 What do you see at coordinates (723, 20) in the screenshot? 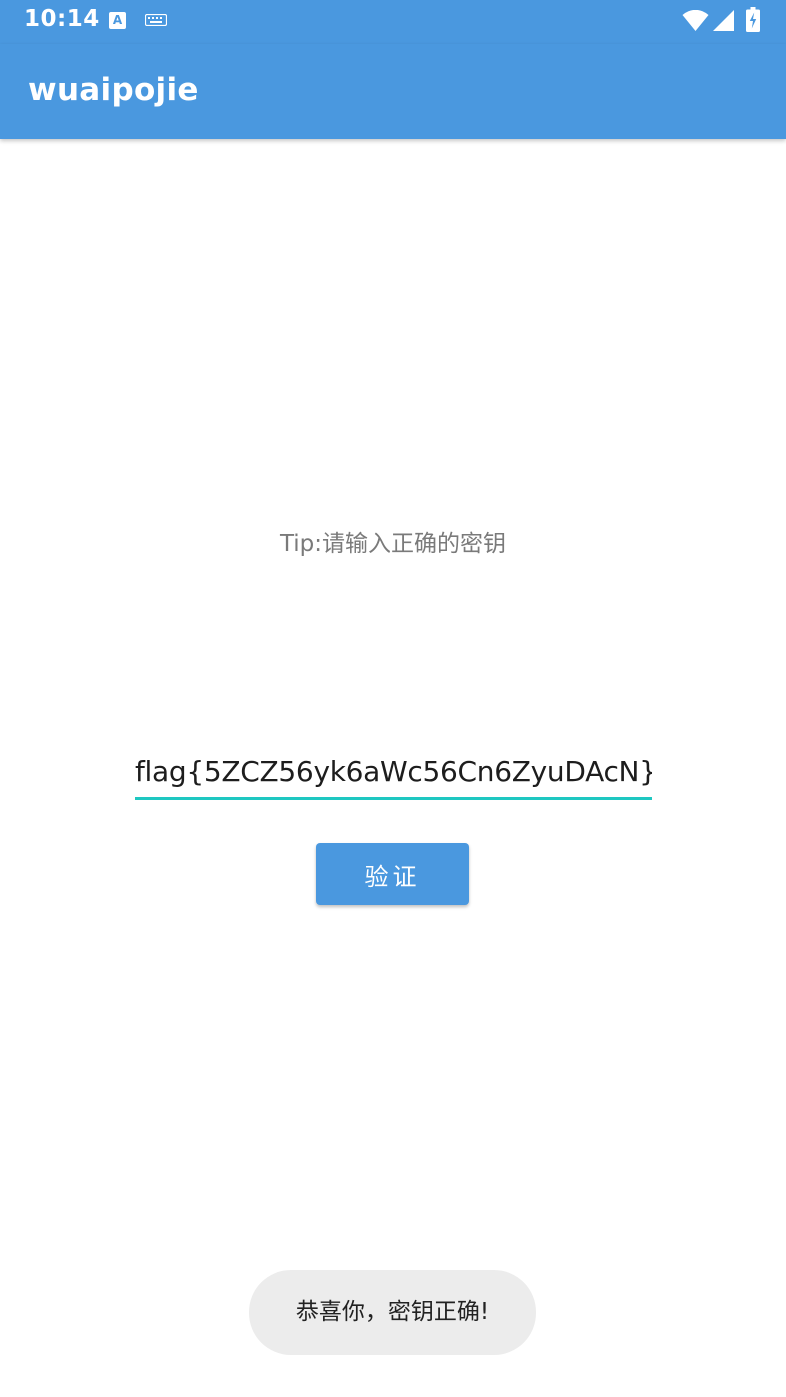
I see `cell-signal-icon` at bounding box center [723, 20].